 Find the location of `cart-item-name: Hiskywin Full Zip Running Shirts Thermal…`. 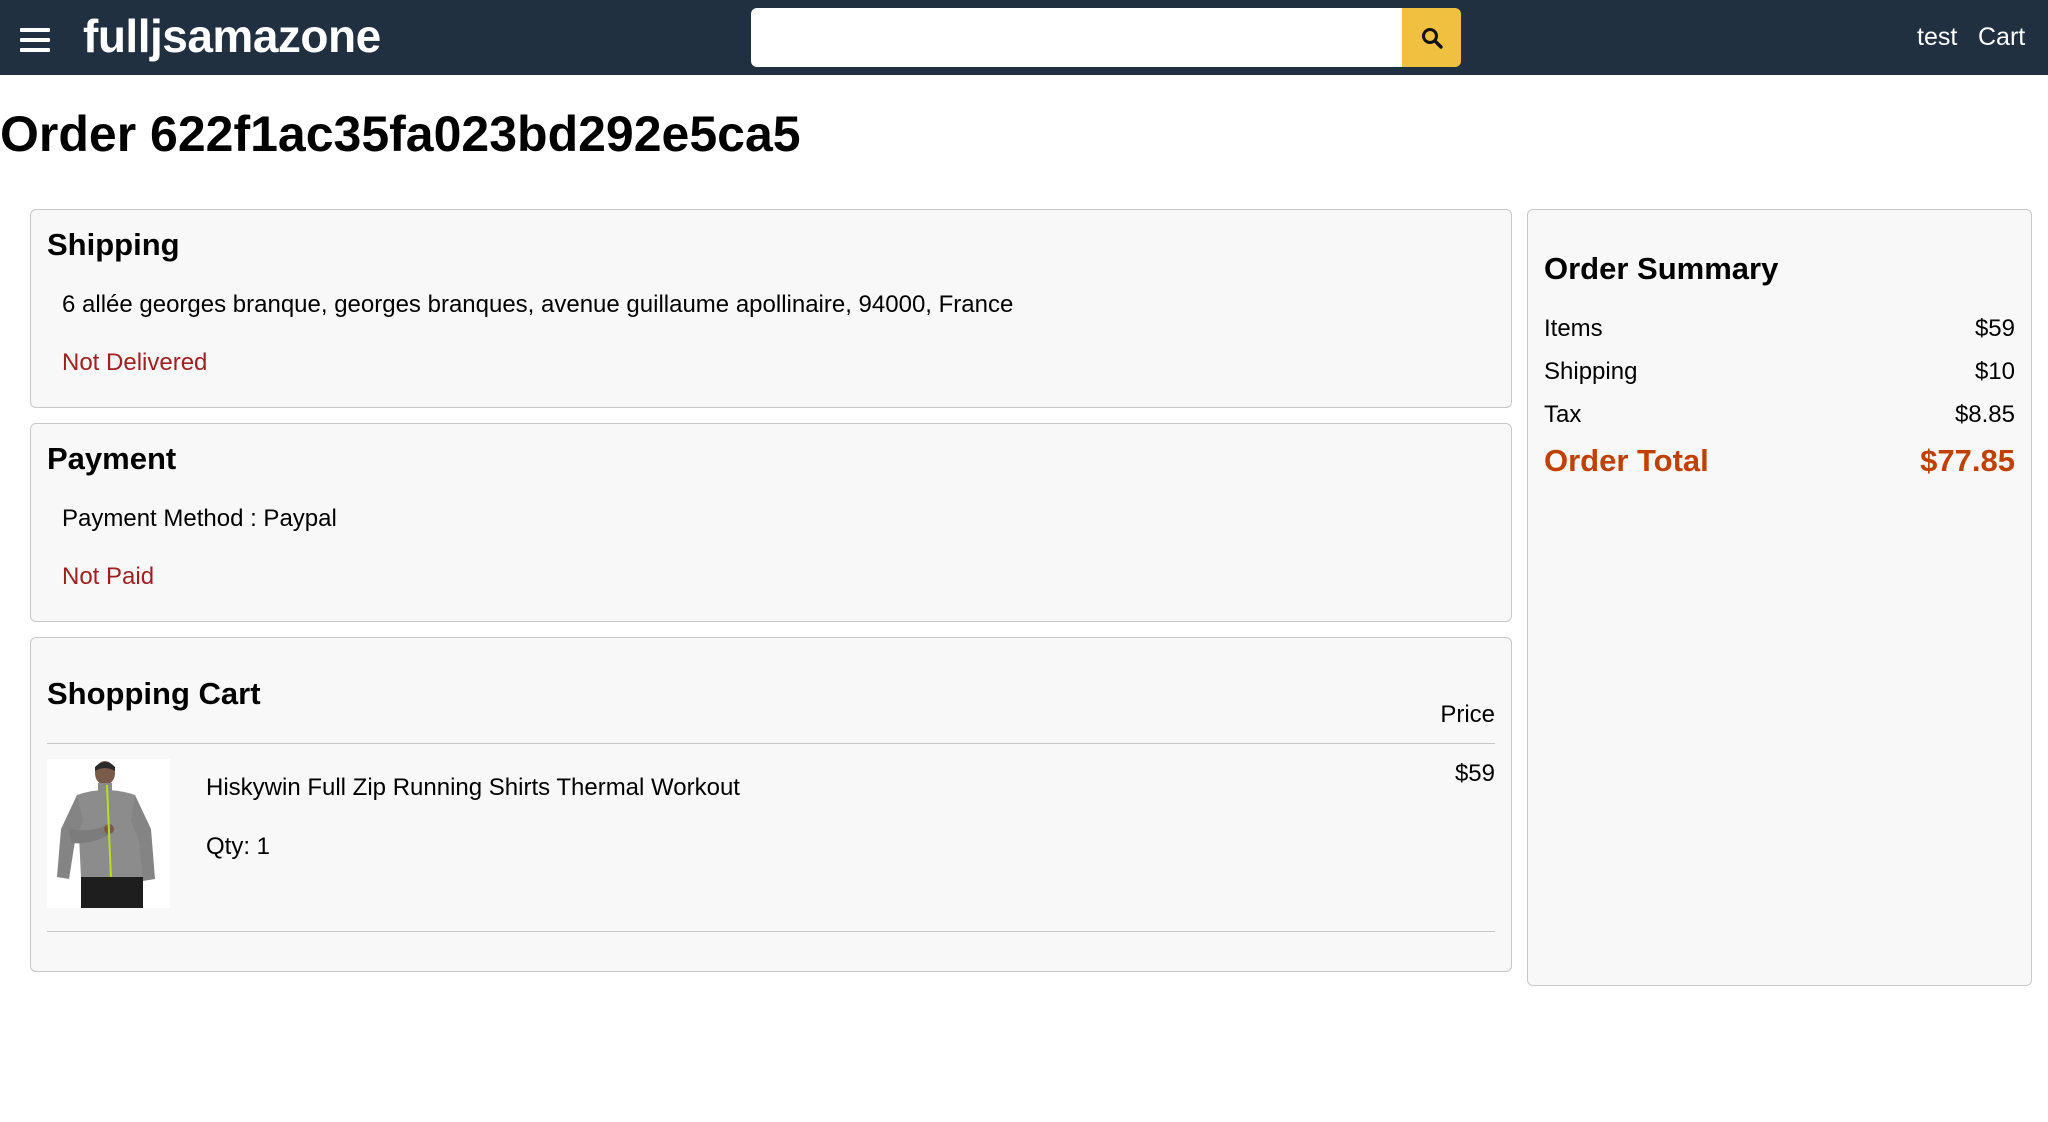

cart-item-name: Hiskywin Full Zip Running Shirts Thermal… is located at coordinates (473, 788).